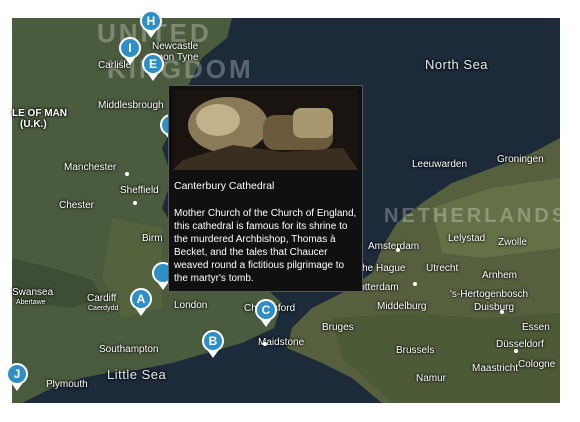  What do you see at coordinates (495, 368) in the screenshot?
I see `city-label: Maastricht` at bounding box center [495, 368].